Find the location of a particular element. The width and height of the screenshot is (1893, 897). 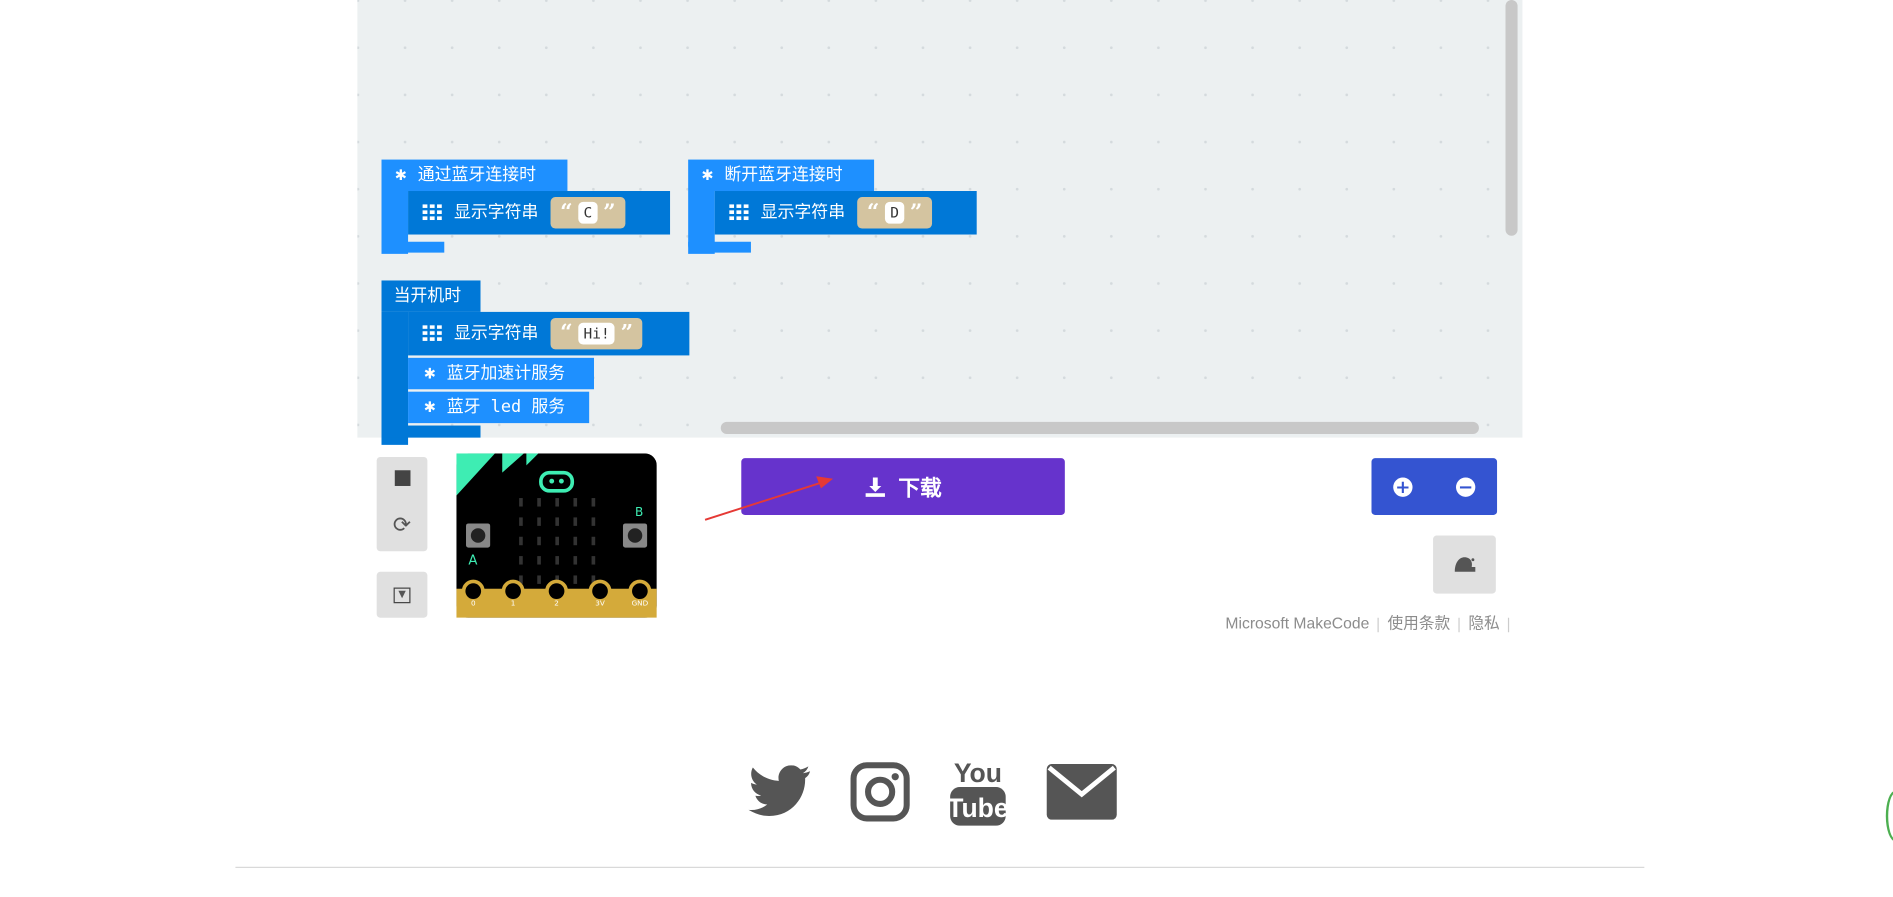

string-value: C is located at coordinates (588, 212).